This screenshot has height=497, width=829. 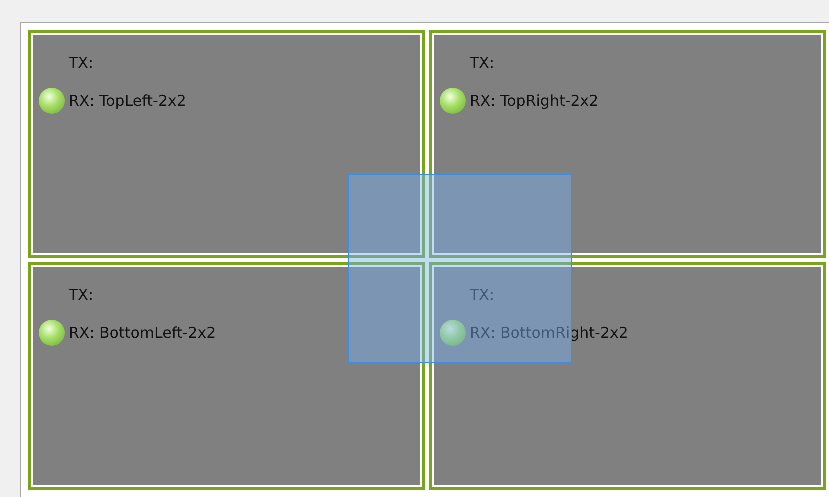 I want to click on rx-label: RX: TopLeft-2x2, so click(x=127, y=101).